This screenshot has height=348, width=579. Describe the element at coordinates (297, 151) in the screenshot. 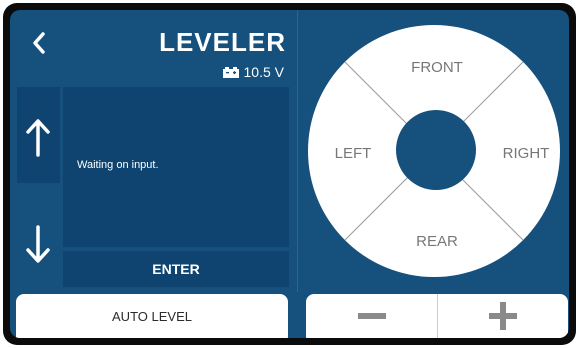

I see `vertical-divider` at that location.